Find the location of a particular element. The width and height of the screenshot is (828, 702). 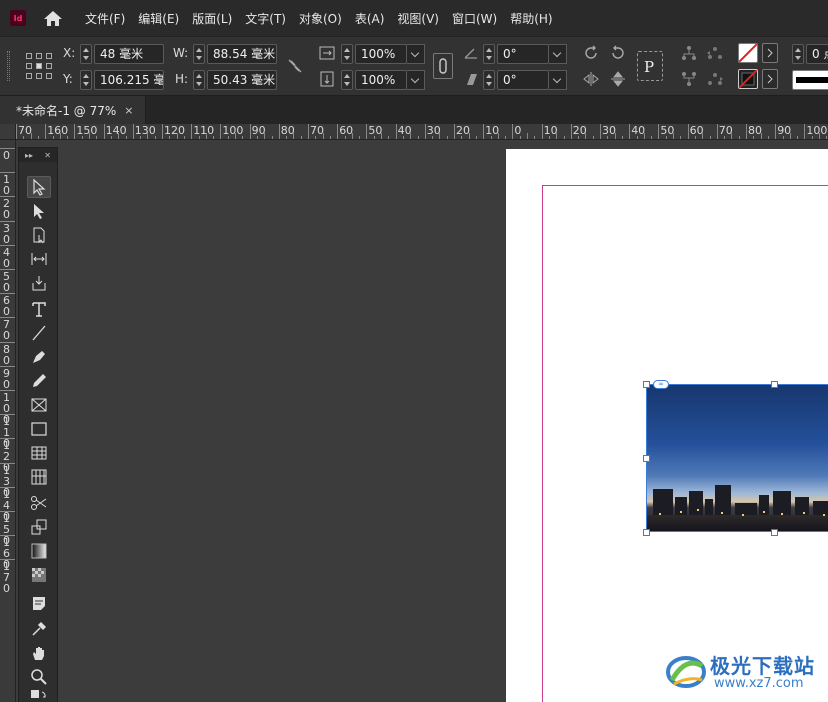

reference-point-toggle: P is located at coordinates (650, 66).